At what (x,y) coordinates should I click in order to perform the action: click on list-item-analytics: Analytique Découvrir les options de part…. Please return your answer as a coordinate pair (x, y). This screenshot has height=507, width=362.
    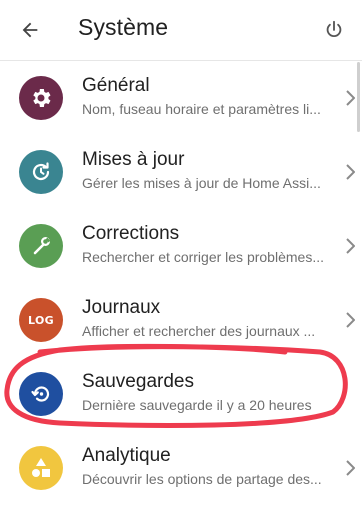
    Looking at the image, I should click on (181, 470).